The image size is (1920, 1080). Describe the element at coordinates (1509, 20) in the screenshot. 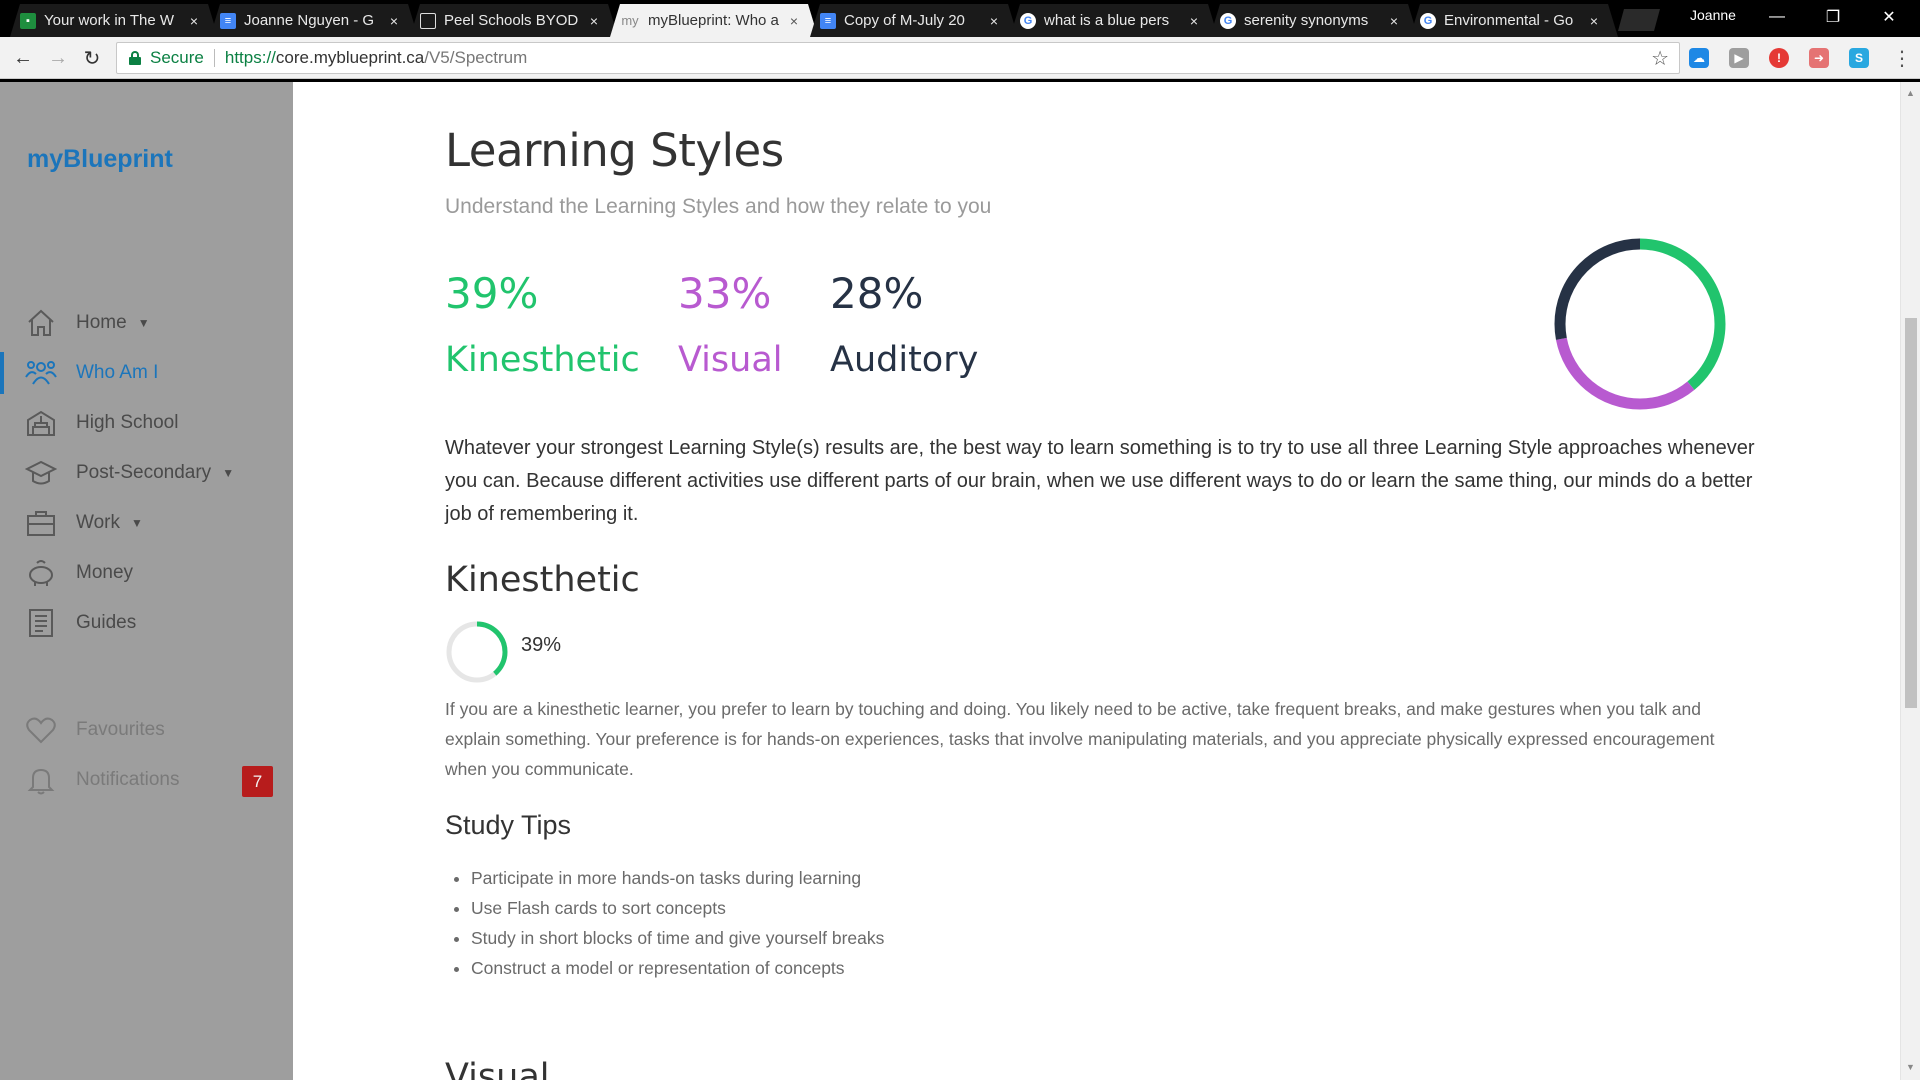

I see `tab-label: Environmental - Go` at that location.